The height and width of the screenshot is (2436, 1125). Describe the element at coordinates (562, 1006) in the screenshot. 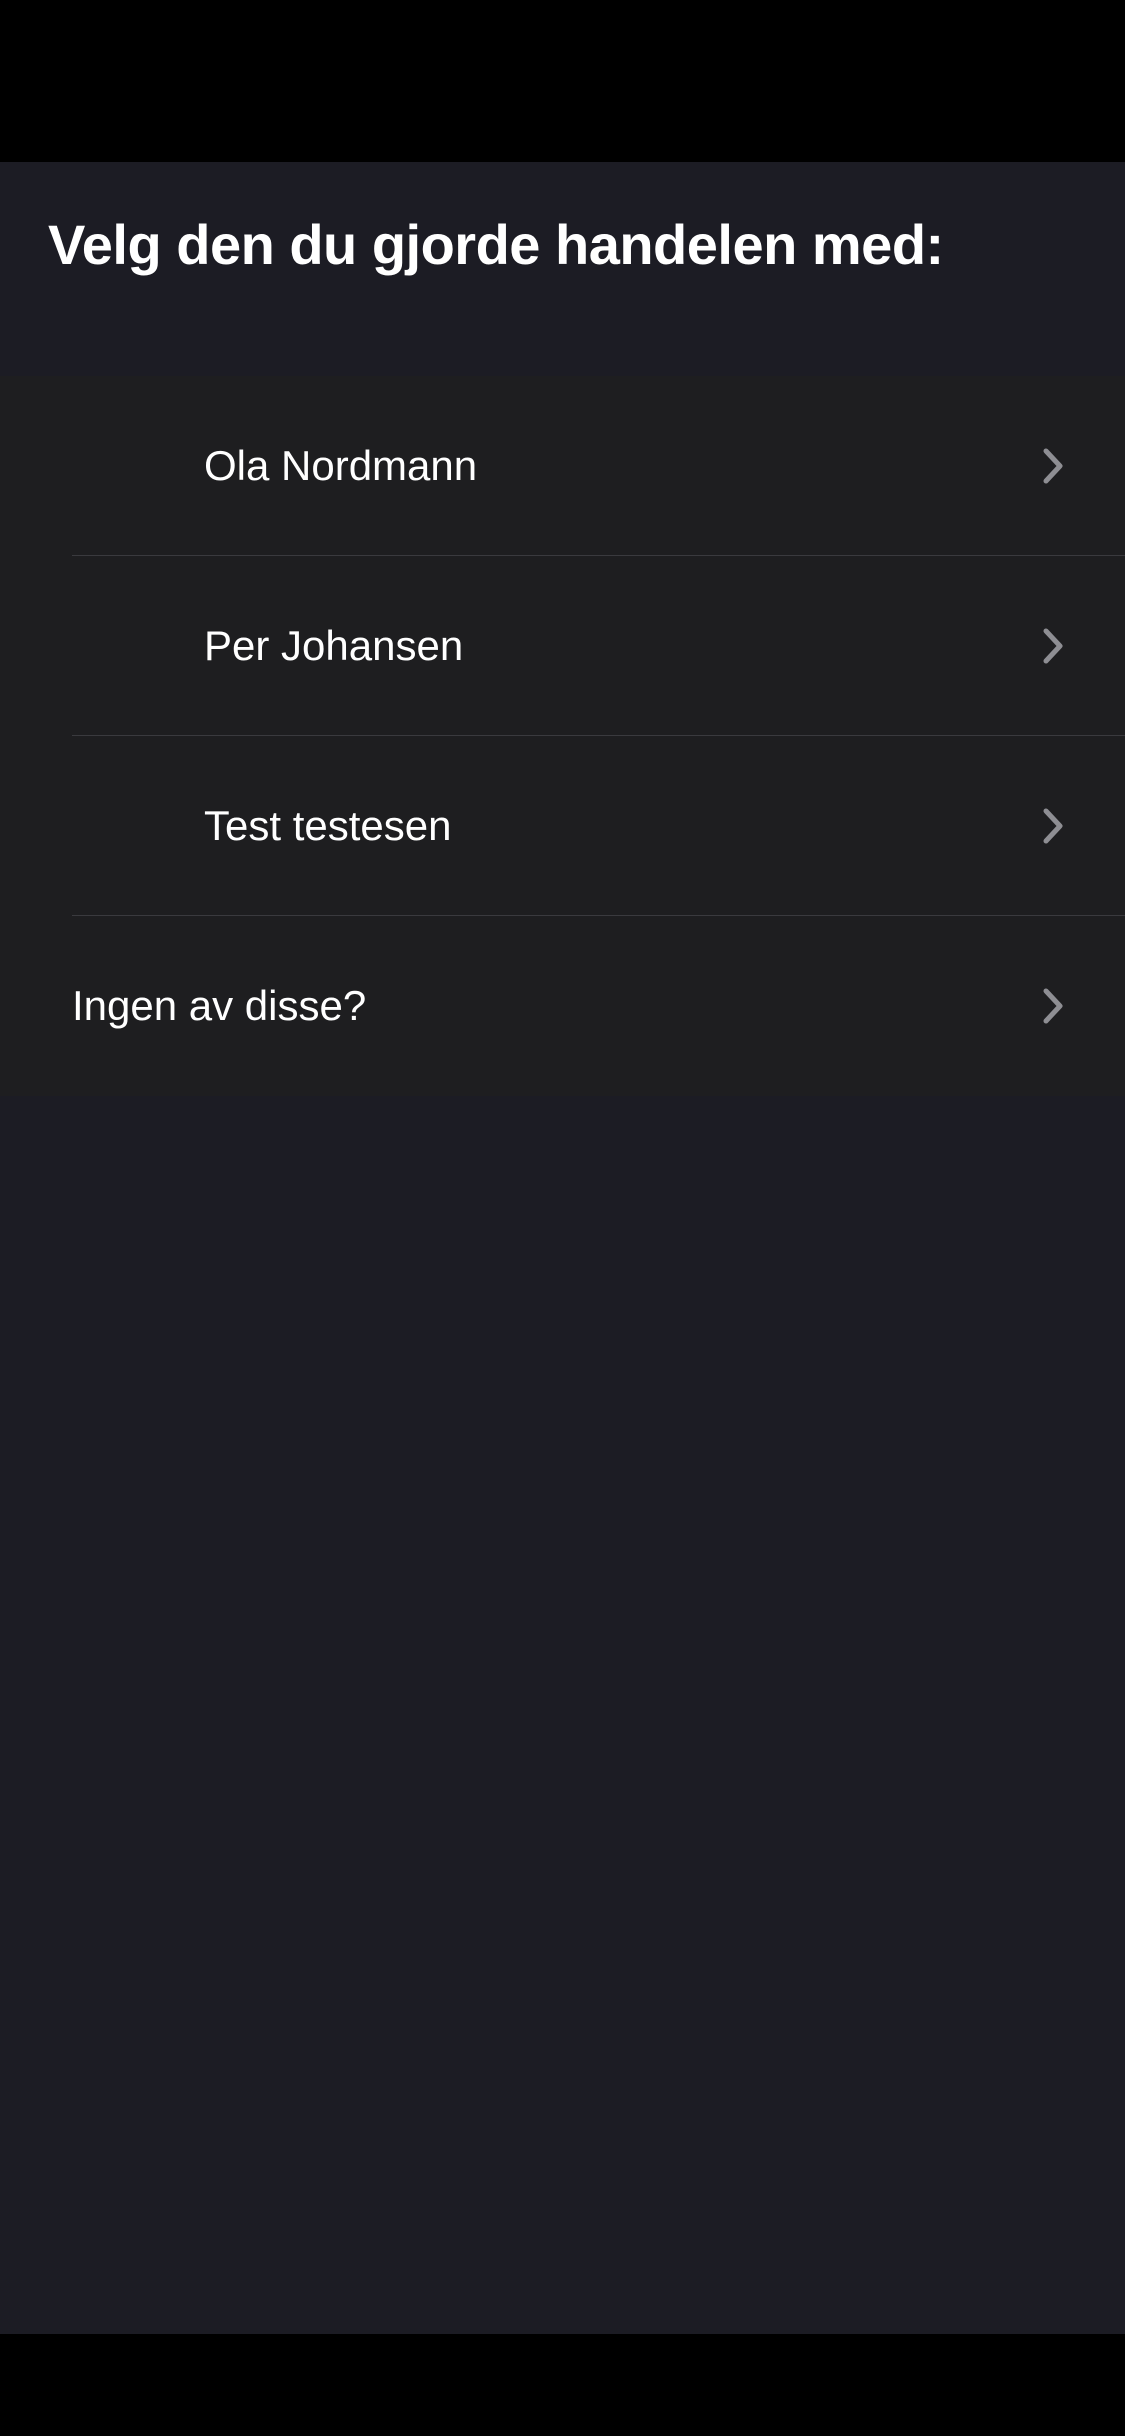

I see `none-of-these-option: Ingen av disse?` at that location.